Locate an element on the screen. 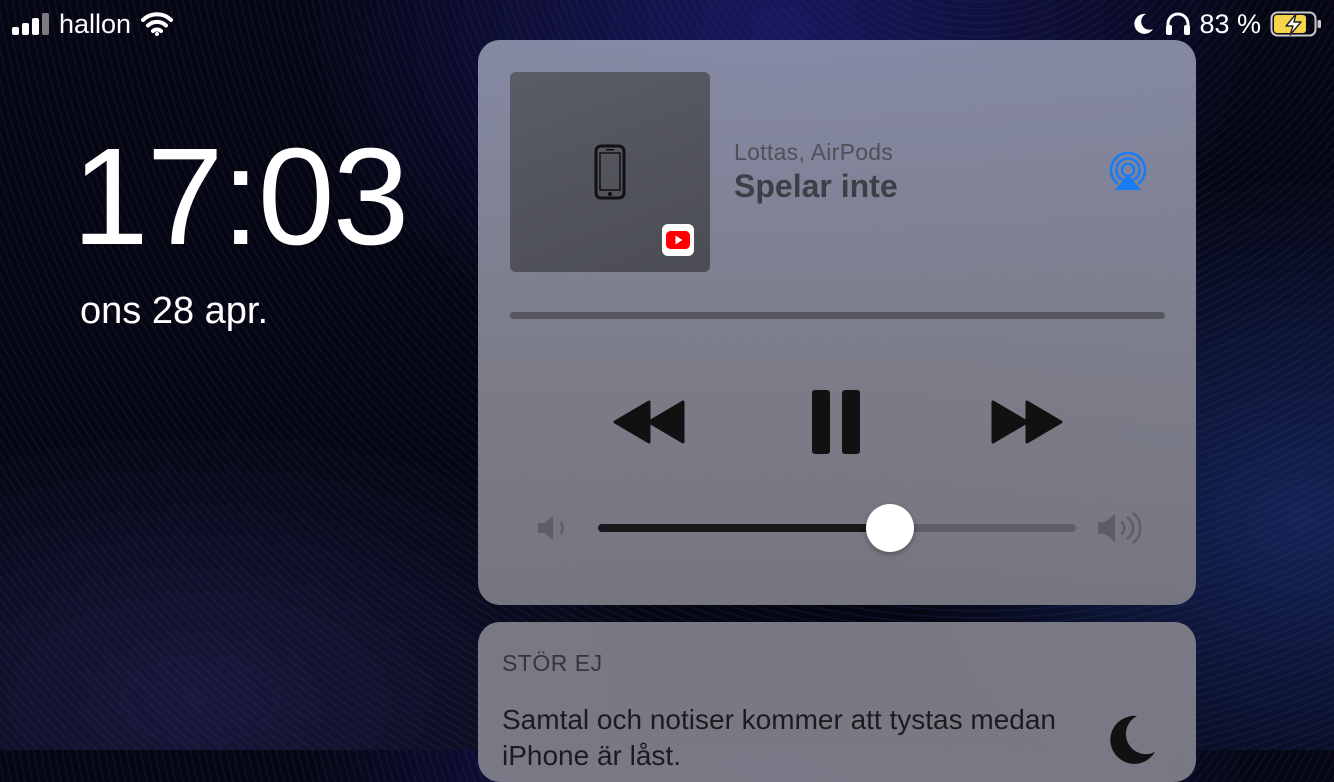 The height and width of the screenshot is (782, 1334). volume-slider is located at coordinates (837, 528).